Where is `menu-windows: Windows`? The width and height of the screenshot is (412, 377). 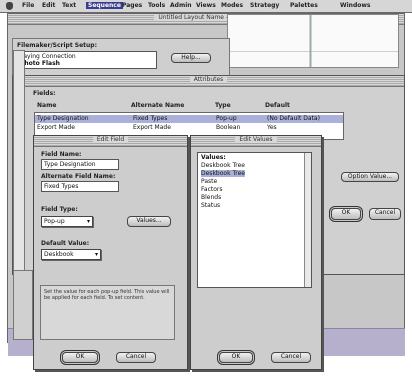 menu-windows: Windows is located at coordinates (355, 5).